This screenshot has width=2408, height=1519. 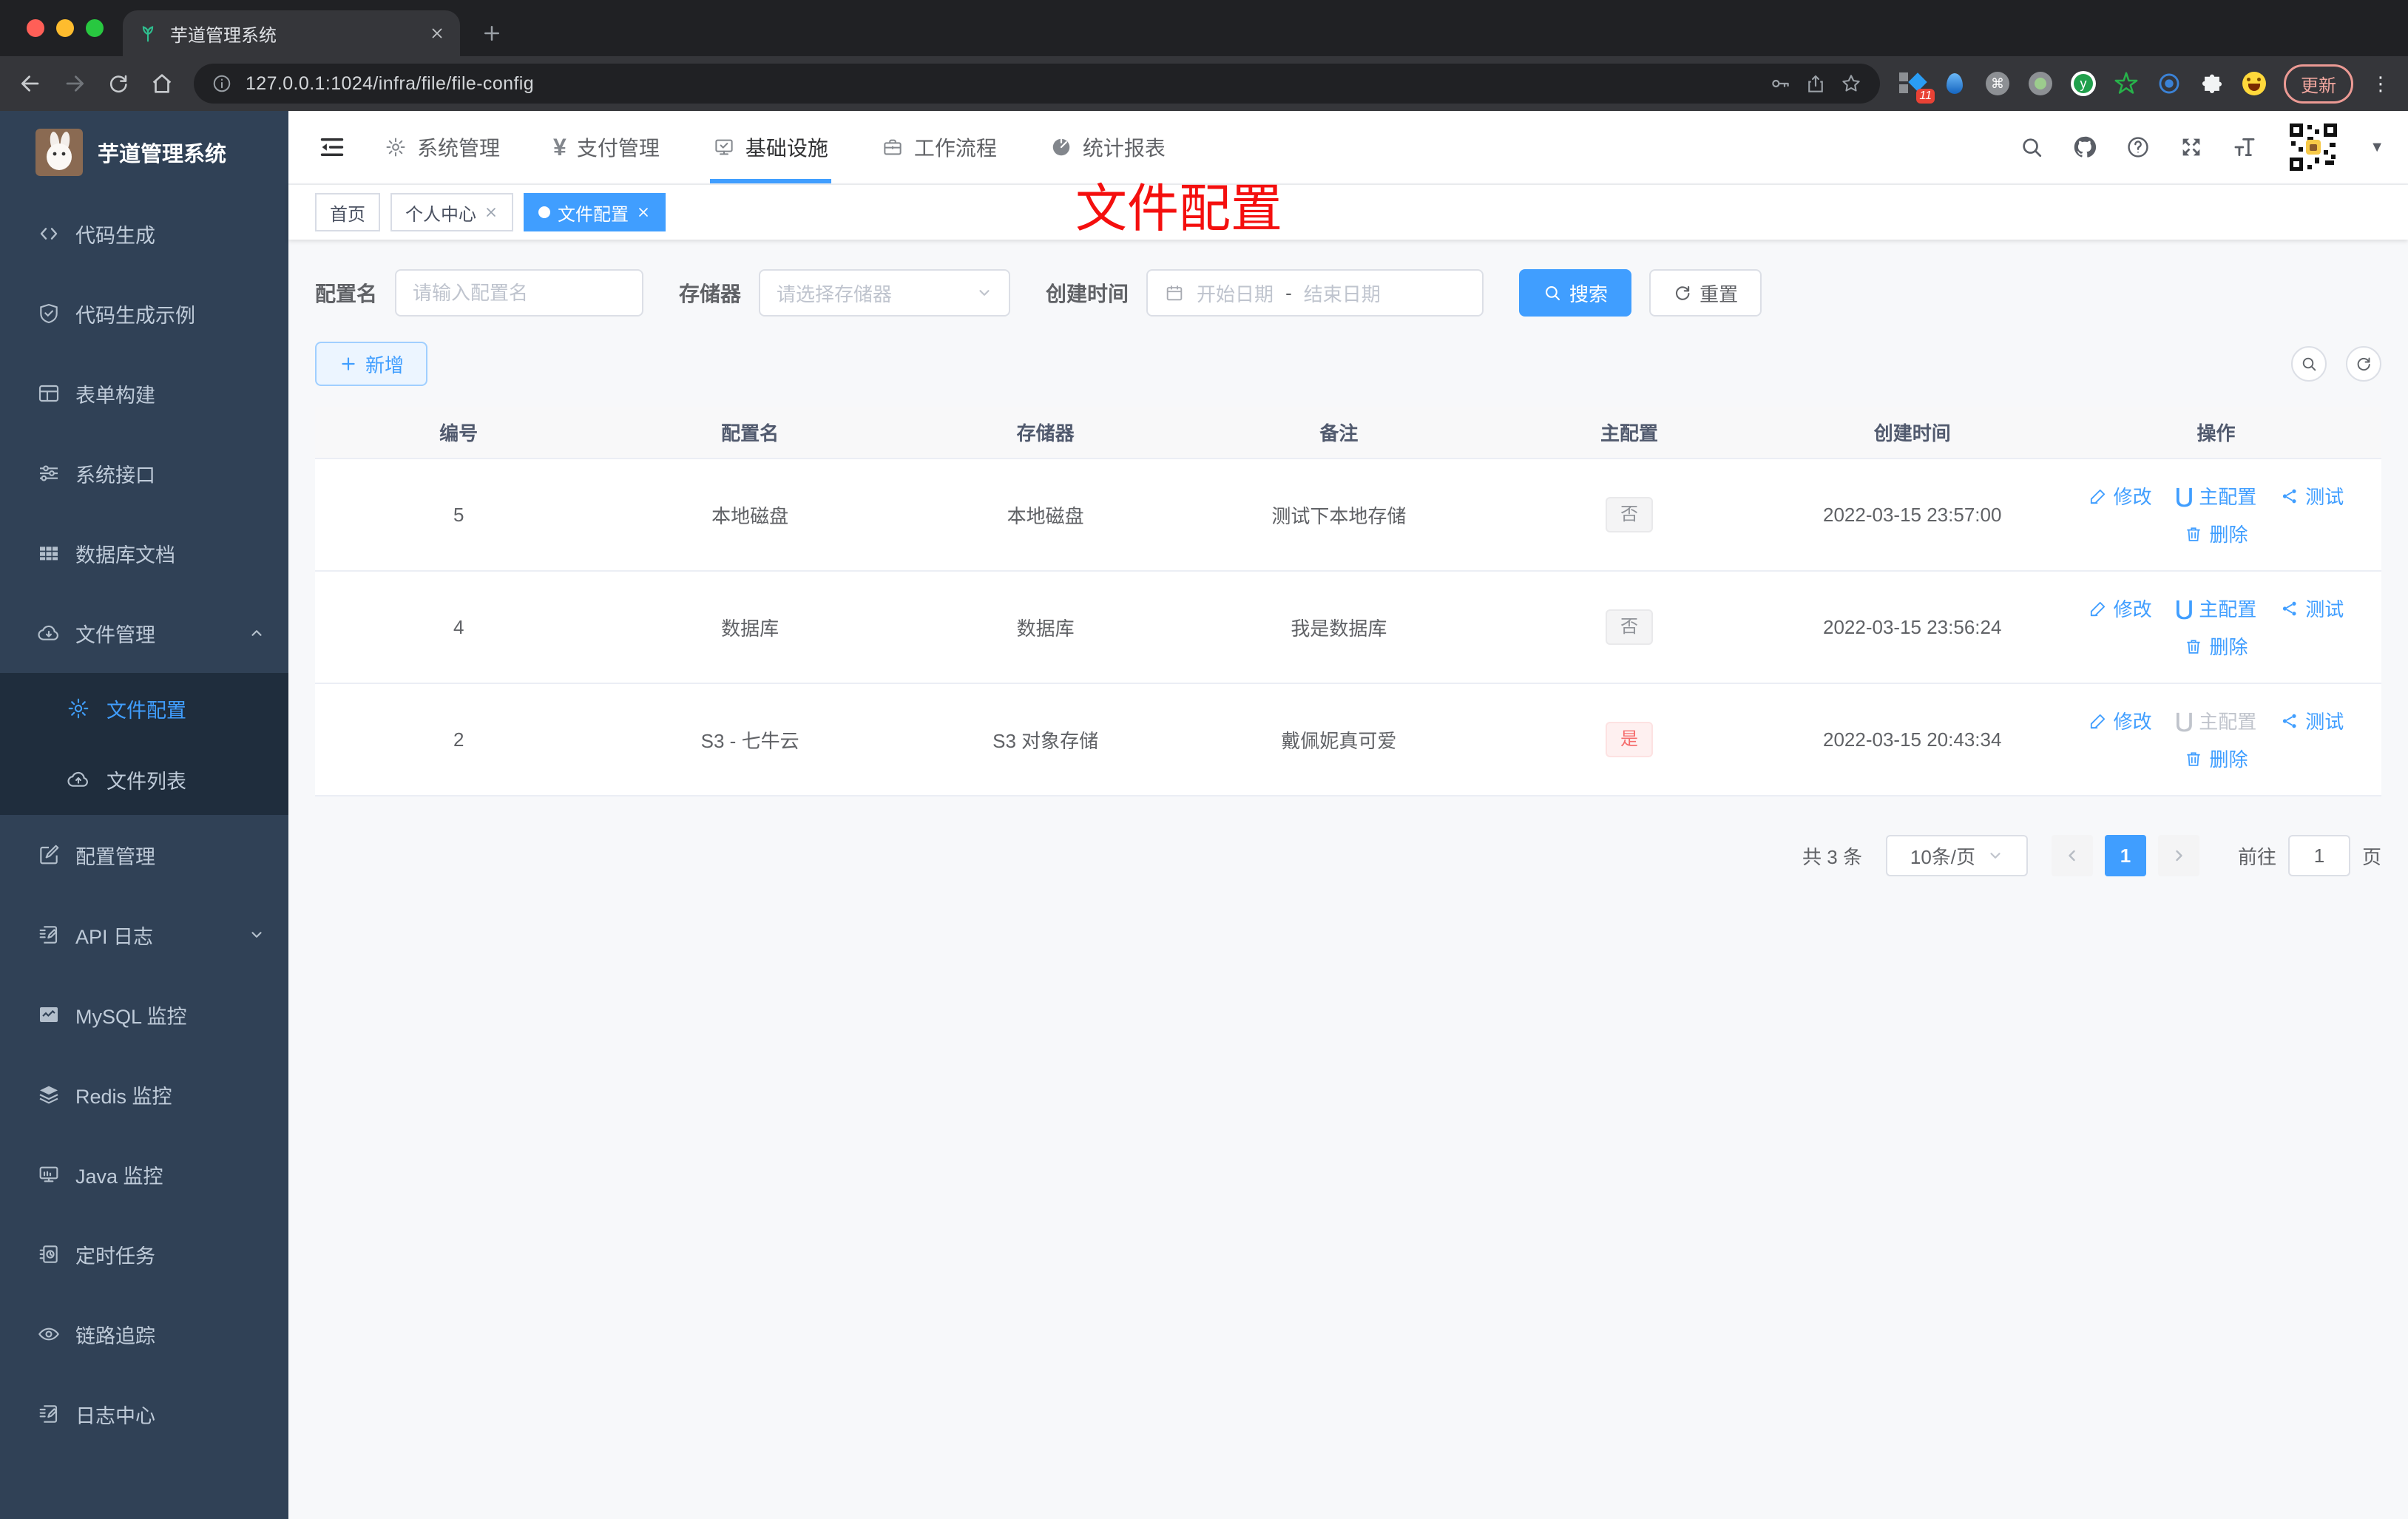 What do you see at coordinates (144, 1015) in the screenshot?
I see `sidebar-item-mysql-monitor: MySQL 监控` at bounding box center [144, 1015].